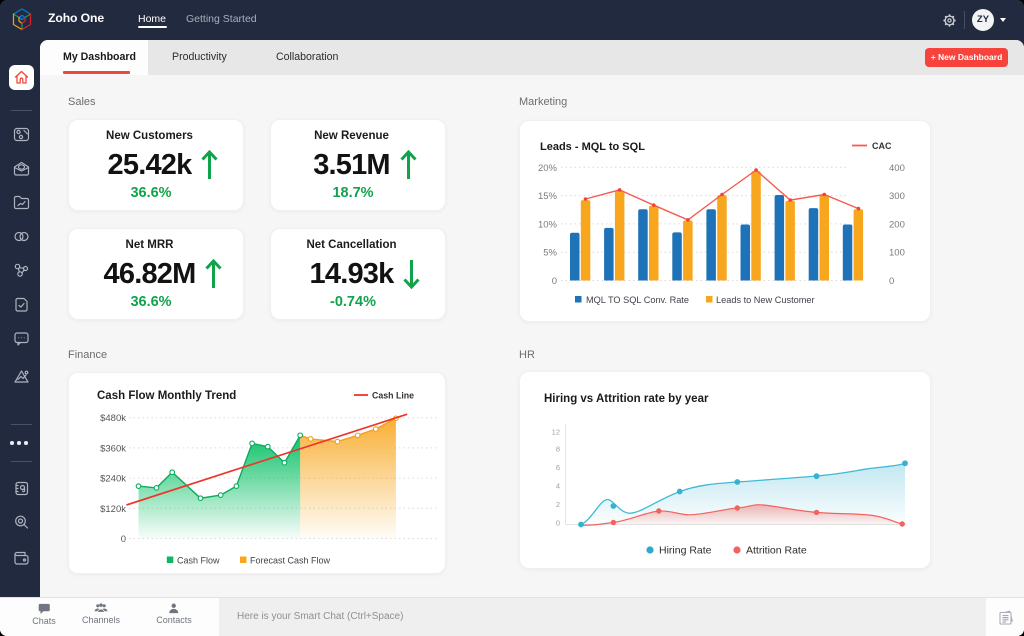 The width and height of the screenshot is (1024, 636). What do you see at coordinates (113, 418) in the screenshot?
I see `svg-text: $480k` at bounding box center [113, 418].